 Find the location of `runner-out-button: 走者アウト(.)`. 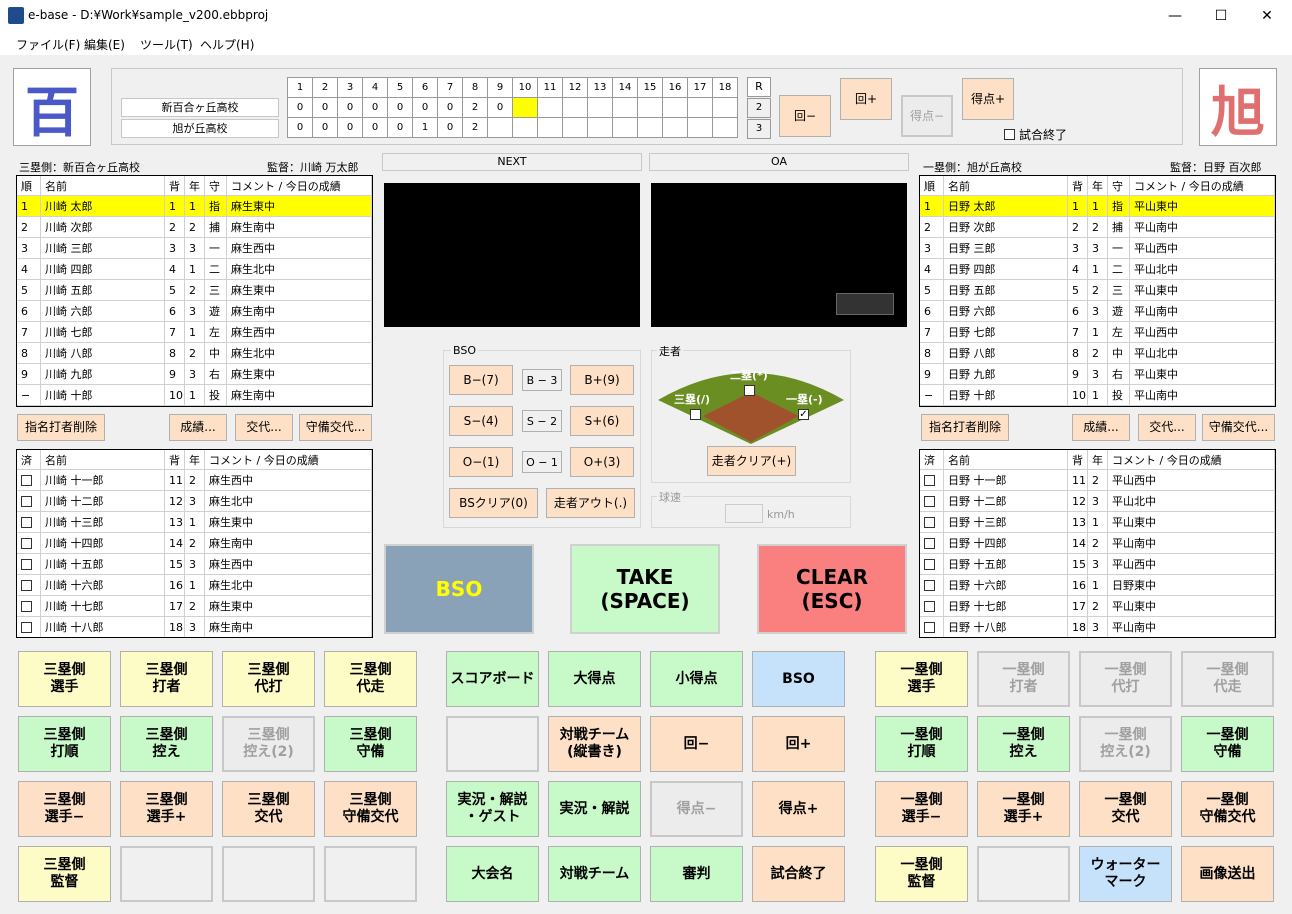

runner-out-button: 走者アウト(.) is located at coordinates (590, 503).